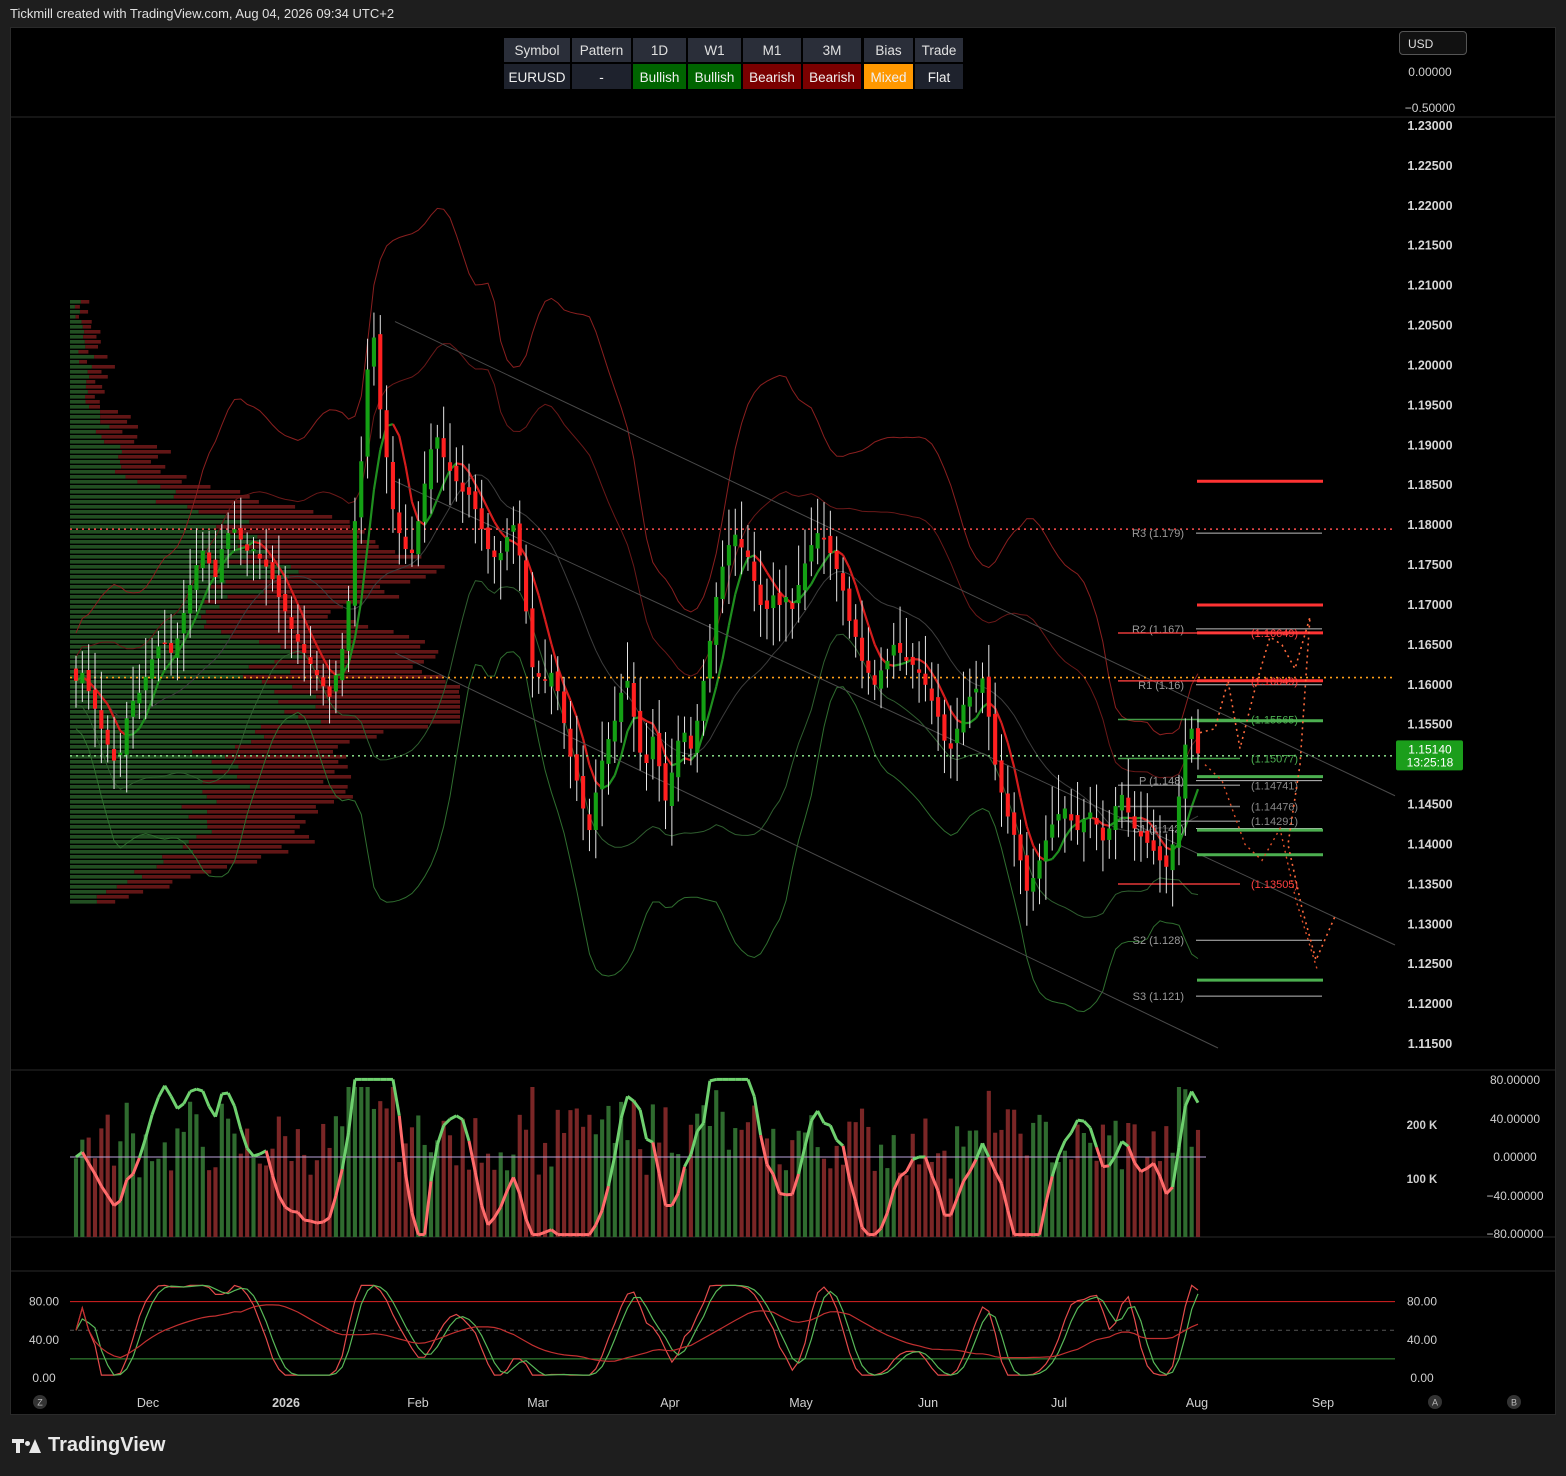 This screenshot has height=1476, width=1566. Describe the element at coordinates (1430, 1044) in the screenshot. I see `price-tick: 1.11500` at that location.